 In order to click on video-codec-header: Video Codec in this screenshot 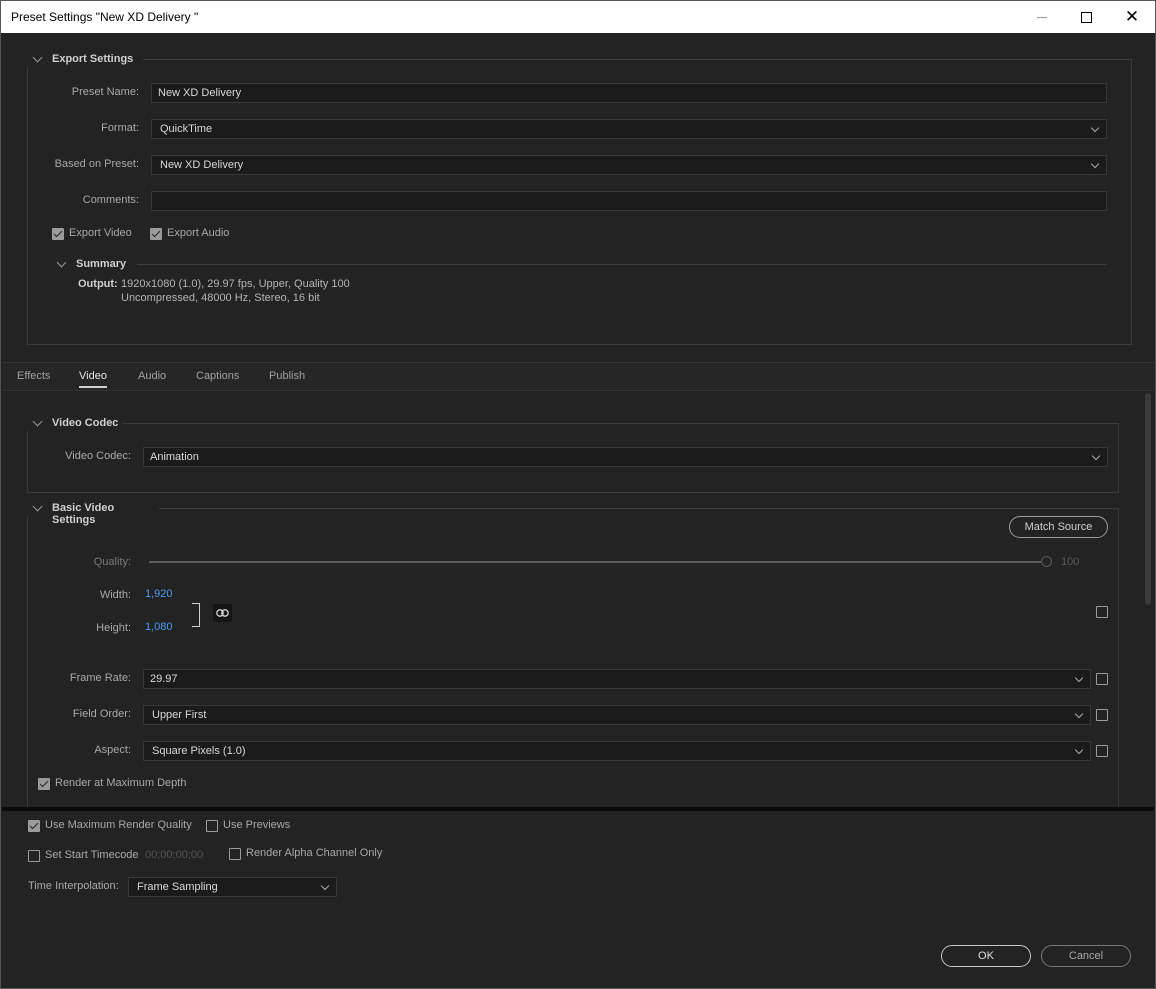, I will do `click(73, 423)`.